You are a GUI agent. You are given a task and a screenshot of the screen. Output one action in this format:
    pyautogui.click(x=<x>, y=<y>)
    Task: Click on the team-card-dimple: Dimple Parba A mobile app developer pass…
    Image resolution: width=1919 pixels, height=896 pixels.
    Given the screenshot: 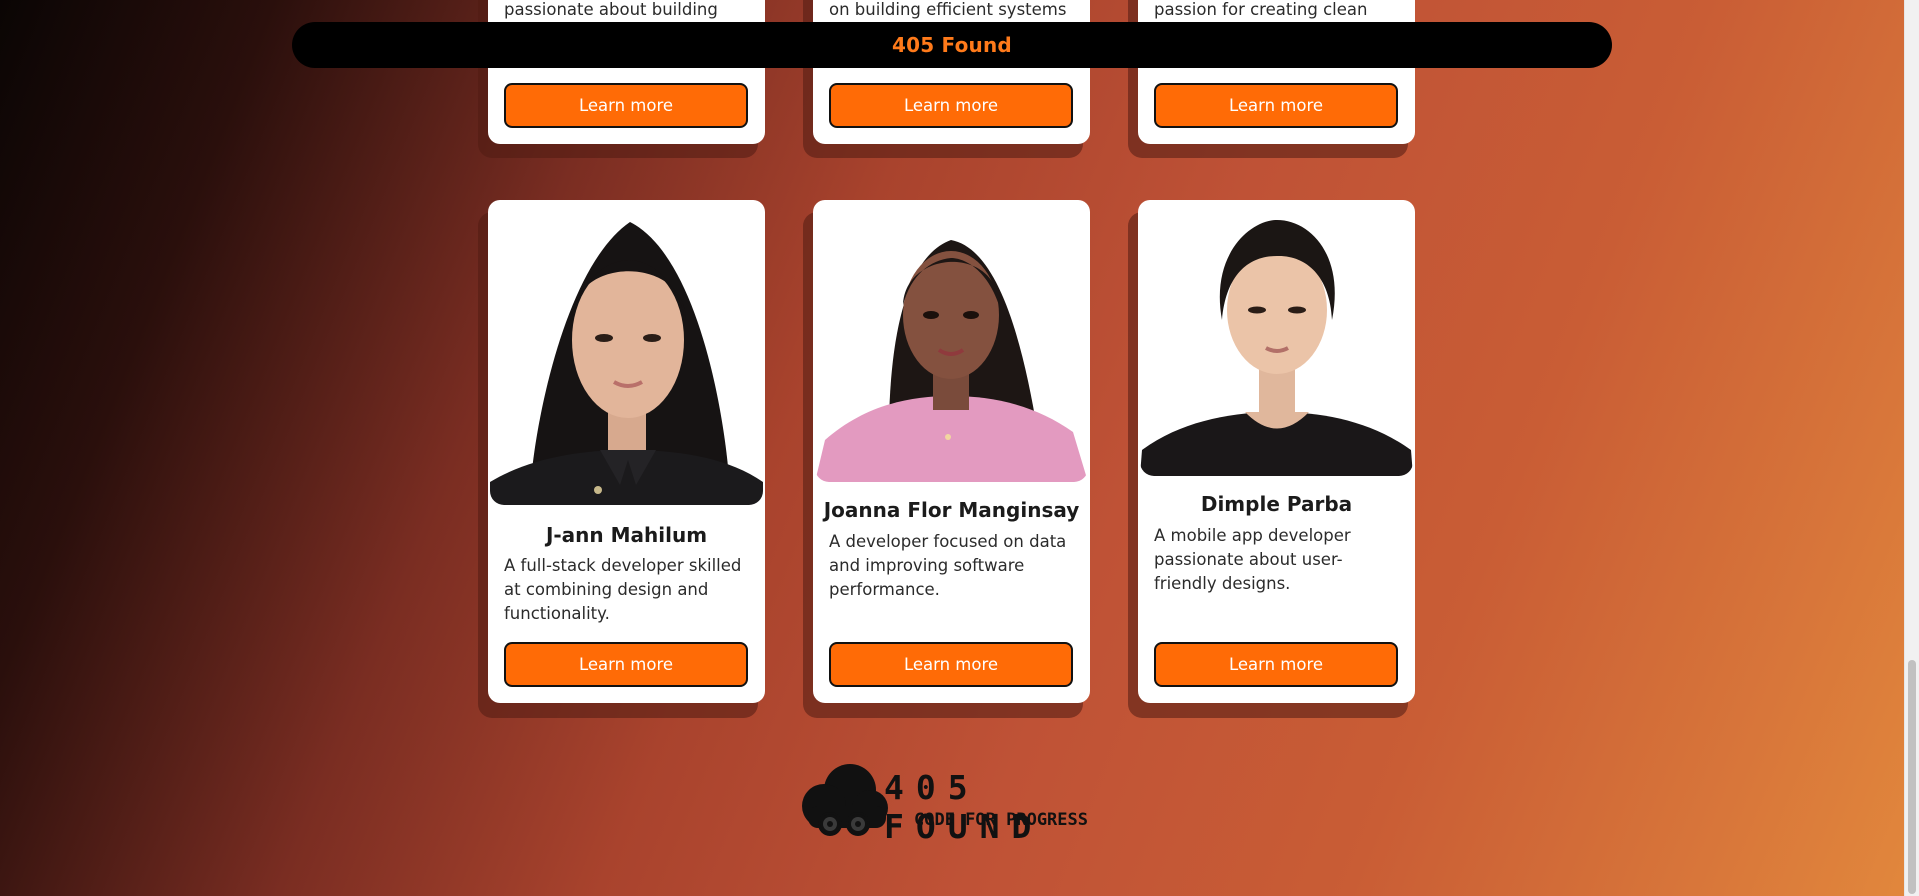 What is the action you would take?
    pyautogui.click(x=1276, y=451)
    